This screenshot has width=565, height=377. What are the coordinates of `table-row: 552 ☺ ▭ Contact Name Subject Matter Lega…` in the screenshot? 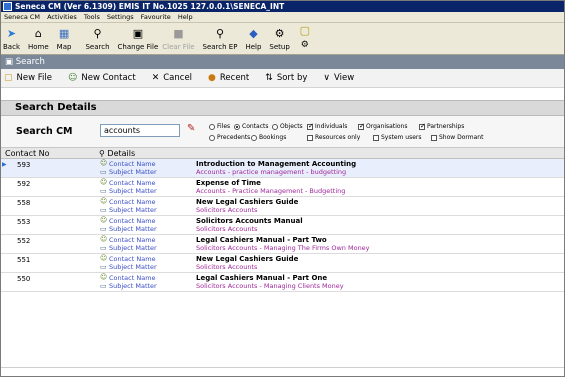 It's located at (282, 244).